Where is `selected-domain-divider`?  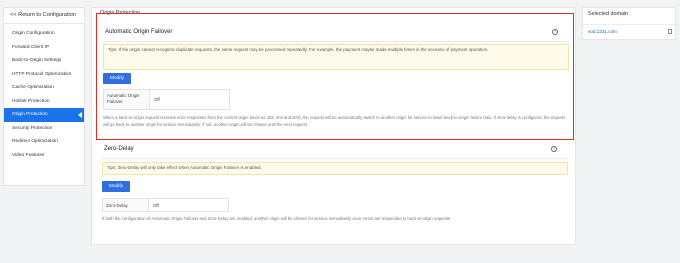
selected-domain-divider is located at coordinates (629, 24).